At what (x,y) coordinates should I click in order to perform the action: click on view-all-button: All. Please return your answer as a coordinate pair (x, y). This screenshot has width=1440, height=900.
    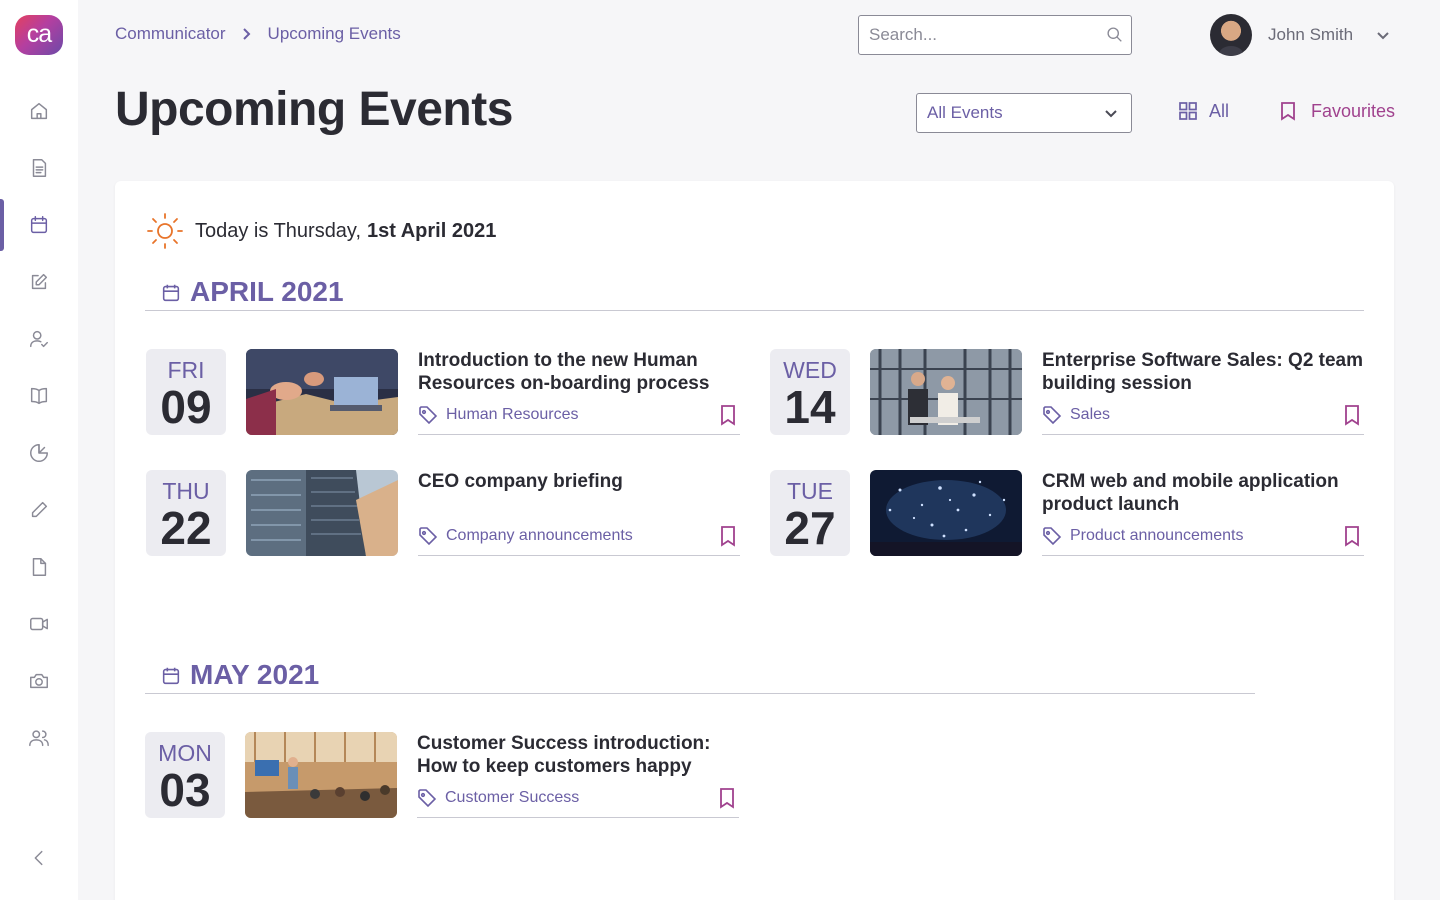
    Looking at the image, I should click on (1203, 111).